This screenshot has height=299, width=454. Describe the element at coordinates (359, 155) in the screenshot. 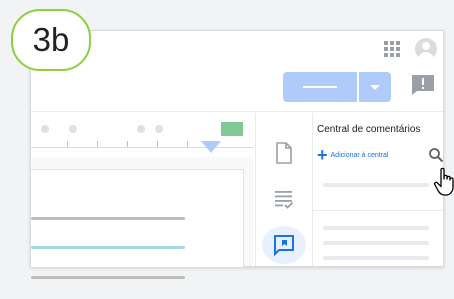

I see `add-to-hub-label: Adicionar à central` at that location.